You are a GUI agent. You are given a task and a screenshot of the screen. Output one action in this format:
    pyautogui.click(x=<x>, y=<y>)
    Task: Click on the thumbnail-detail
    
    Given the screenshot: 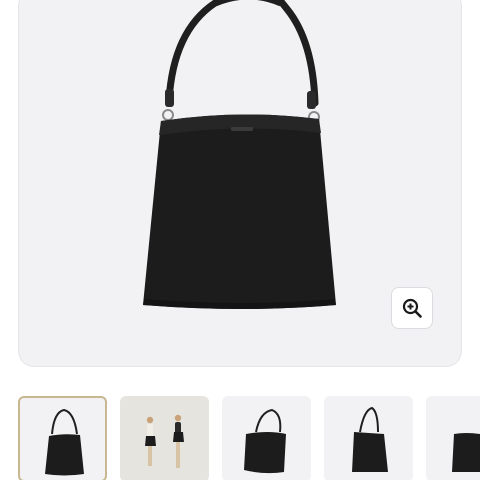 What is the action you would take?
    pyautogui.click(x=453, y=438)
    